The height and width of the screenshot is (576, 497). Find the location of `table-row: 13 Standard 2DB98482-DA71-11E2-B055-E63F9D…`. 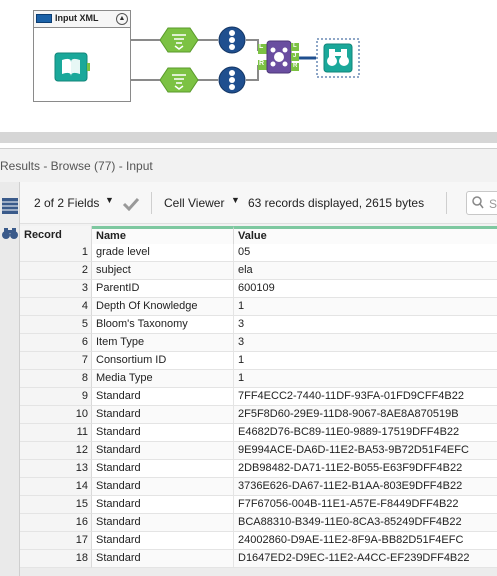

table-row: 13 Standard 2DB98482-DA71-11E2-B055-E63F9D… is located at coordinates (258, 469).